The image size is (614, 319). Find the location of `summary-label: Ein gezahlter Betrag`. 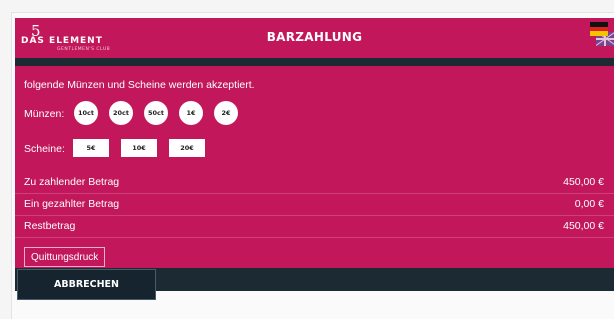

summary-label: Ein gezahlter Betrag is located at coordinates (72, 204).